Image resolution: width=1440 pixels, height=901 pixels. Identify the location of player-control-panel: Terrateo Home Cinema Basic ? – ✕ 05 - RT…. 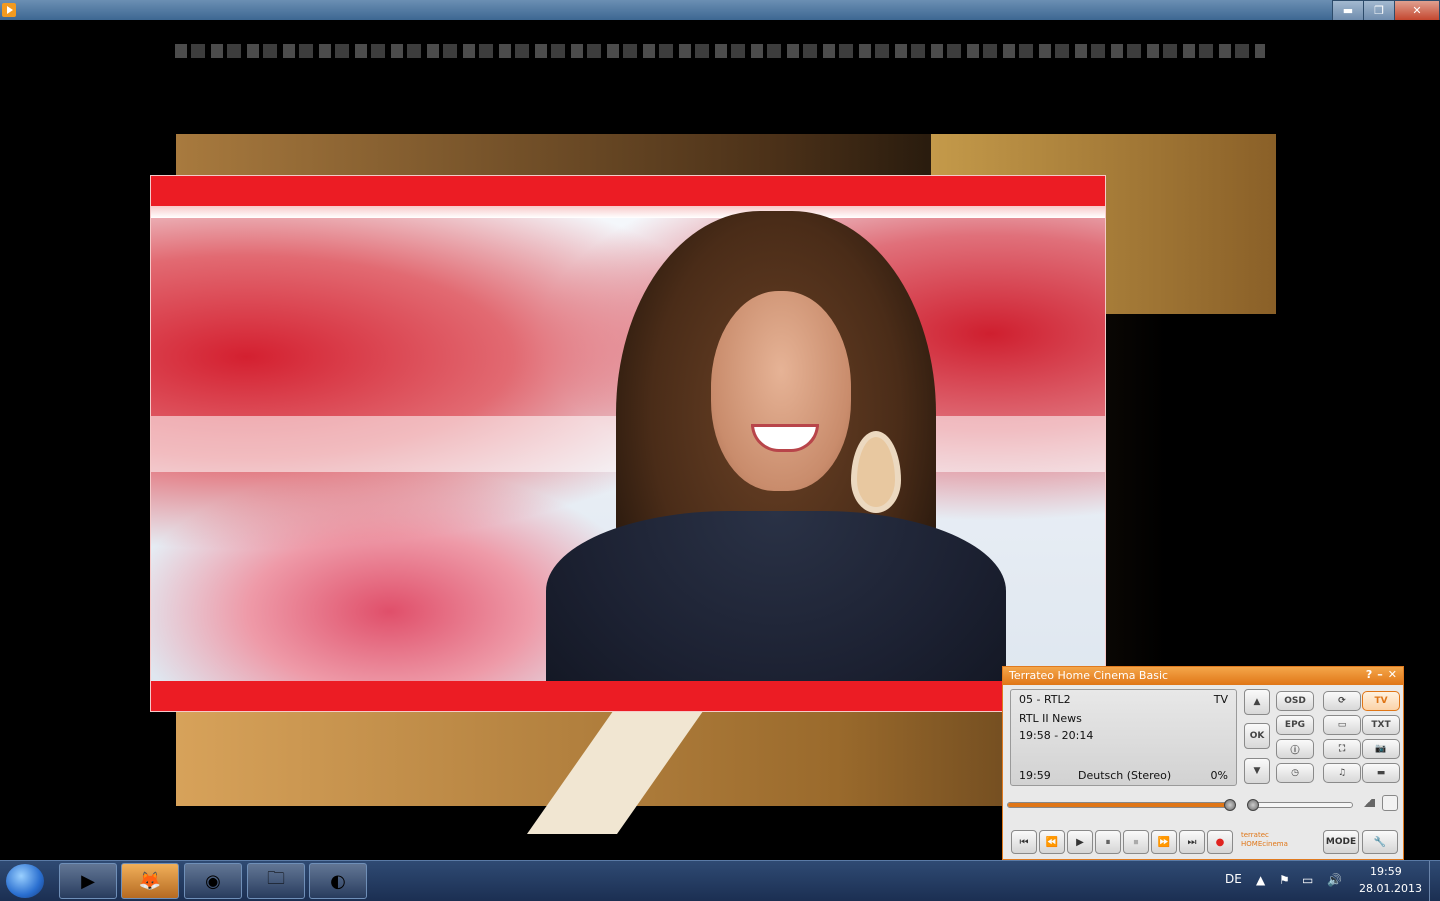
(1203, 763).